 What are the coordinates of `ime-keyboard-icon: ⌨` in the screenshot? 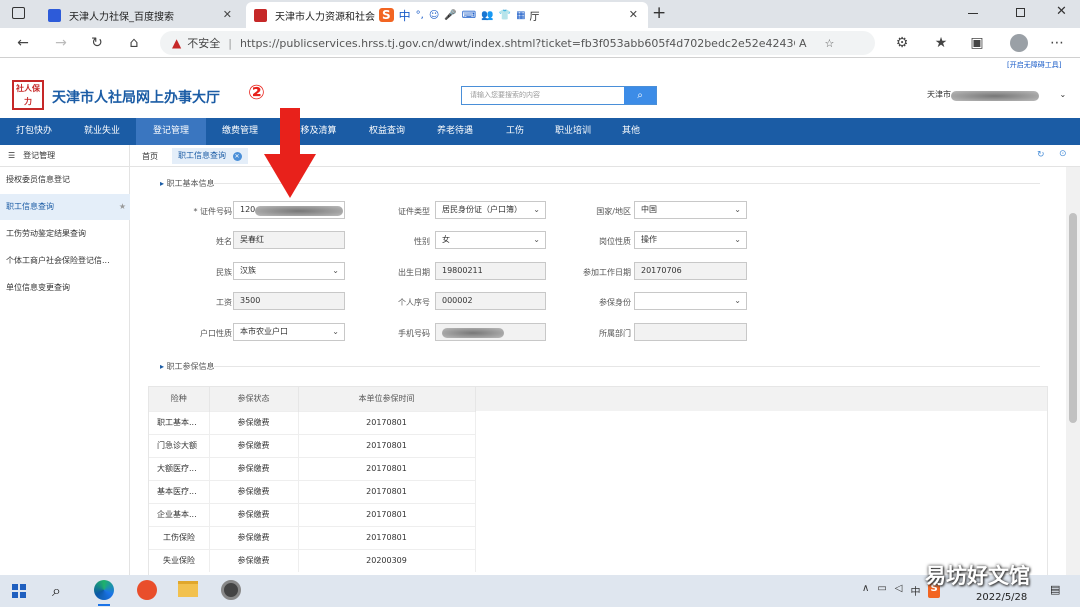 It's located at (469, 15).